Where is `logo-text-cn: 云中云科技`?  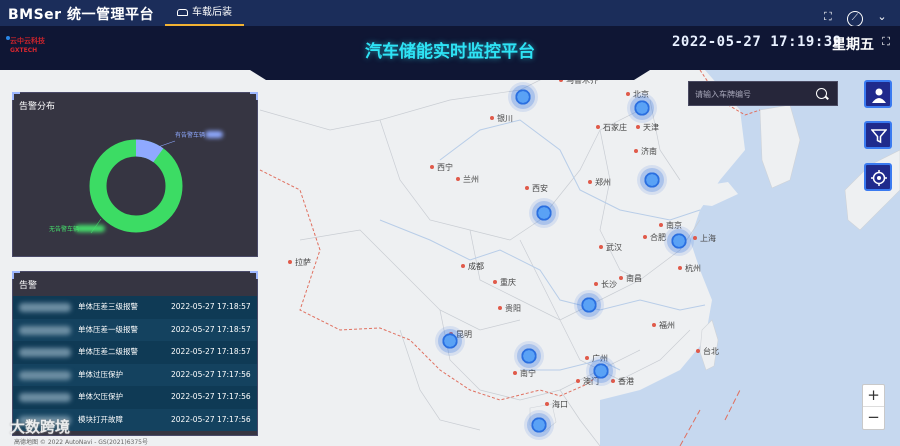 logo-text-cn: 云中云科技 is located at coordinates (27, 41).